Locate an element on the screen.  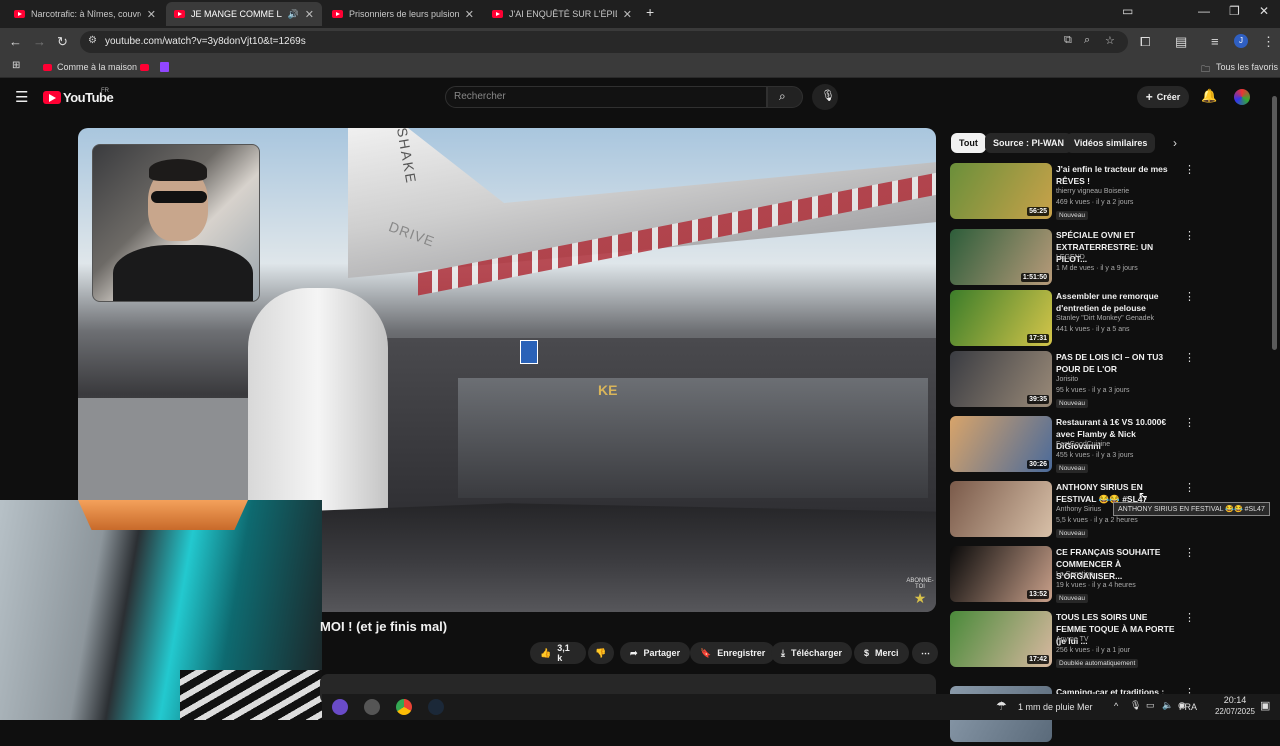
channel-name: La Sanction is located at coordinates (1074, 574).